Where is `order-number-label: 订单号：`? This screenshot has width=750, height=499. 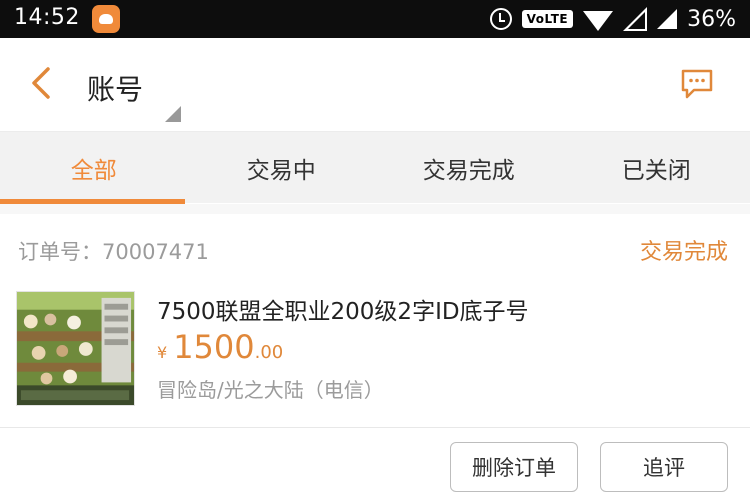 order-number-label: 订单号： is located at coordinates (60, 252).